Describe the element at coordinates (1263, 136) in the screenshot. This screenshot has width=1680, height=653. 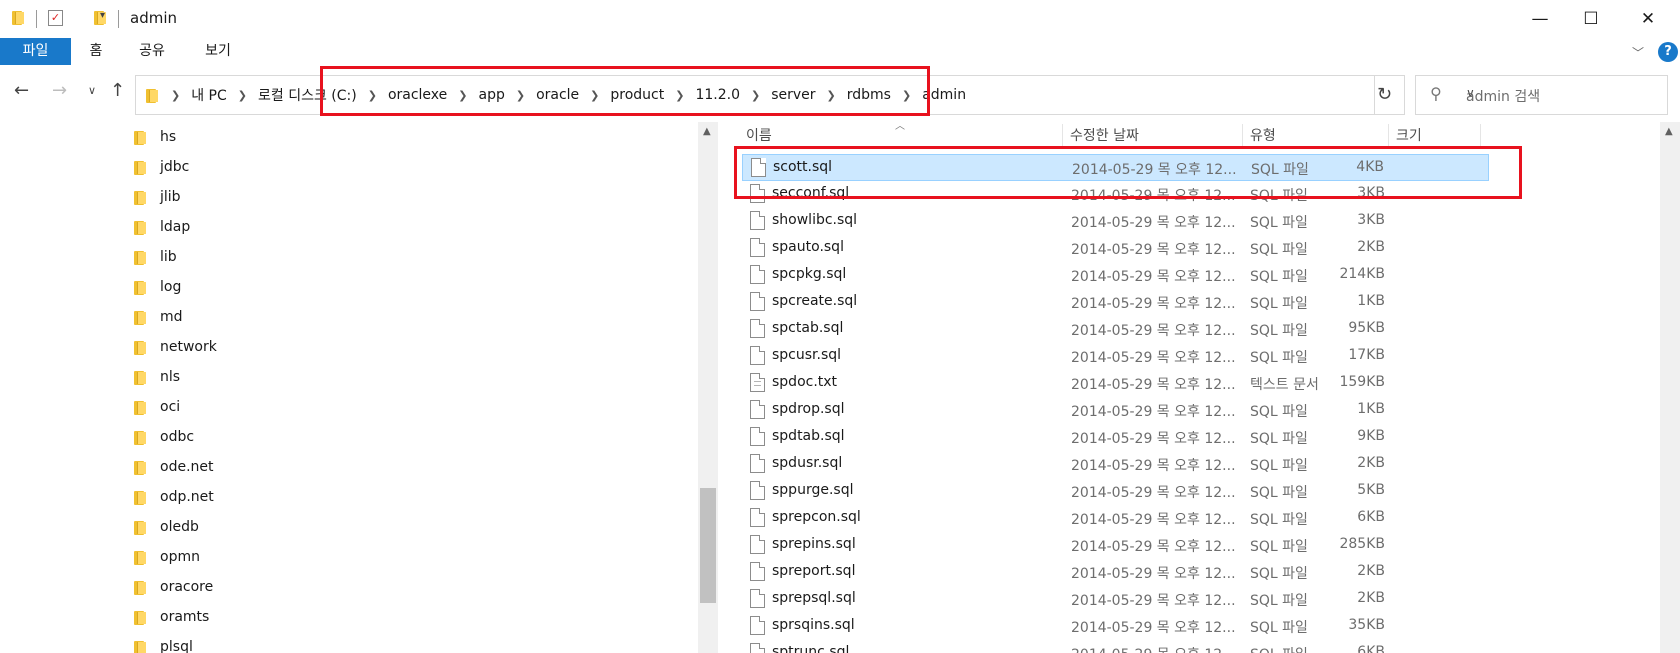
I see `column-header-type: 유형` at that location.